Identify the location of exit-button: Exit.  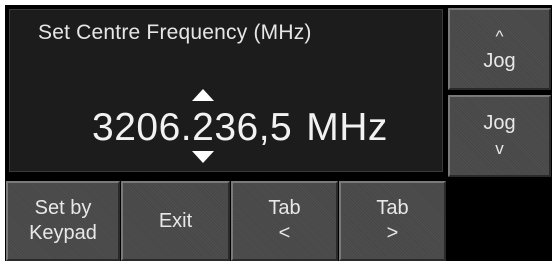
(175, 221).